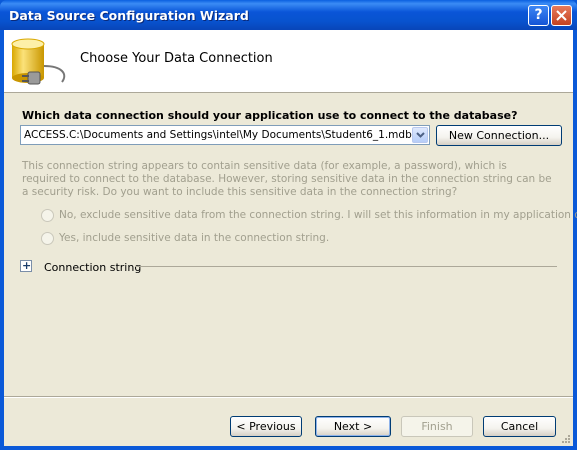 This screenshot has width=577, height=450. I want to click on close-button, so click(561, 15).